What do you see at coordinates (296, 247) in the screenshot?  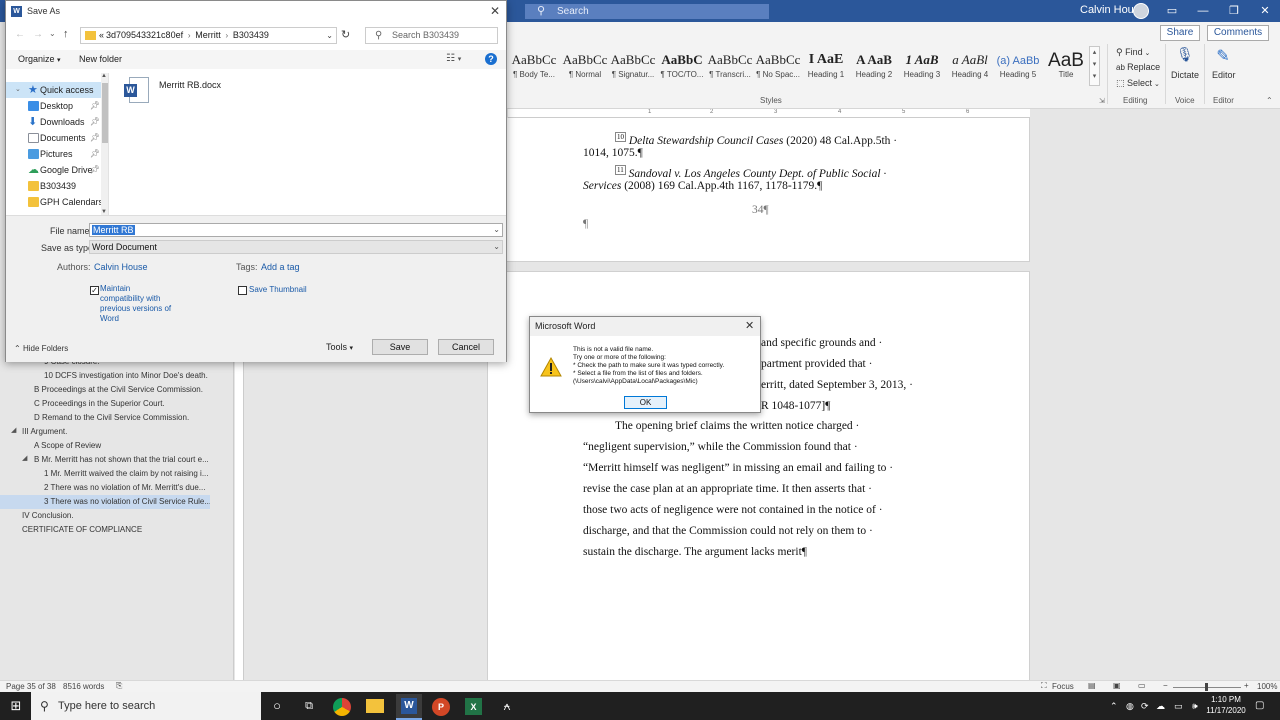 I see `save-as-type-select: Word Document ⌄` at bounding box center [296, 247].